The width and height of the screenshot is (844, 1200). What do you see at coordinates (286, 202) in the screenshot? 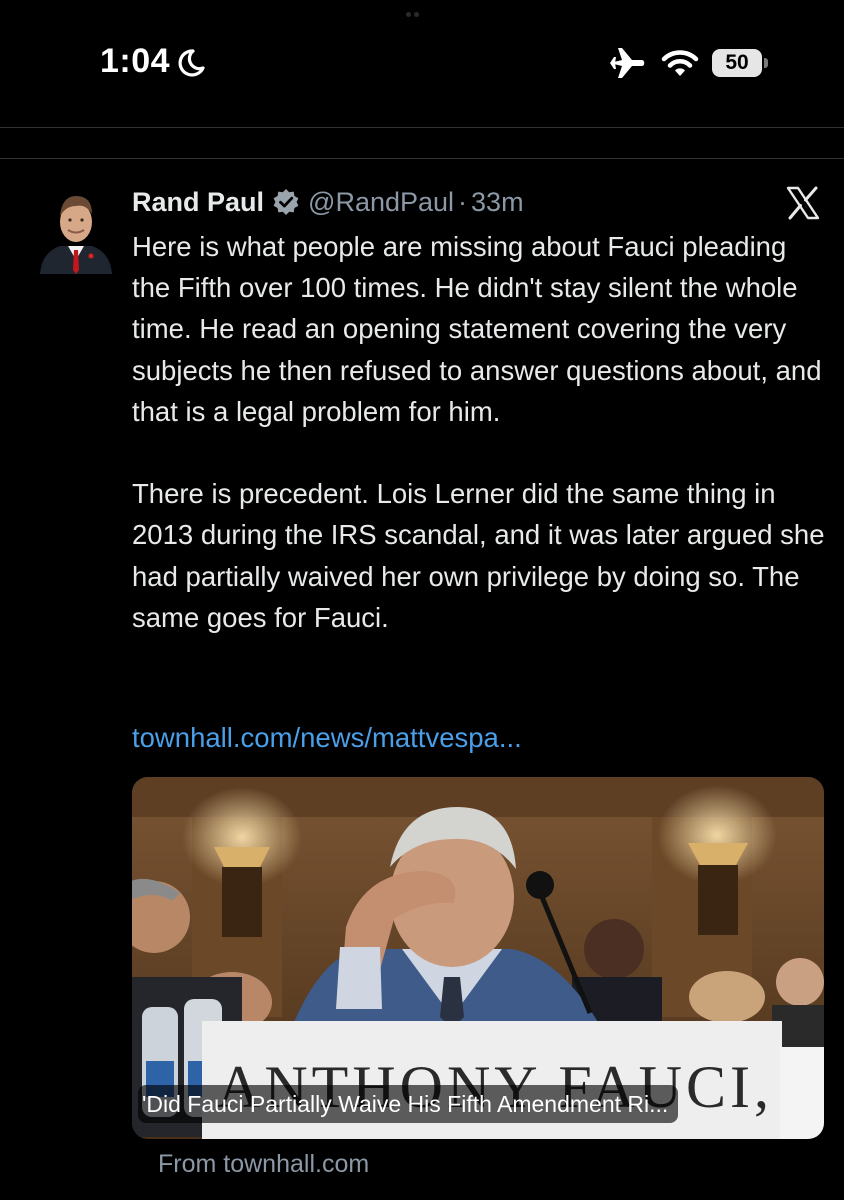
I see `verified-badge-icon` at bounding box center [286, 202].